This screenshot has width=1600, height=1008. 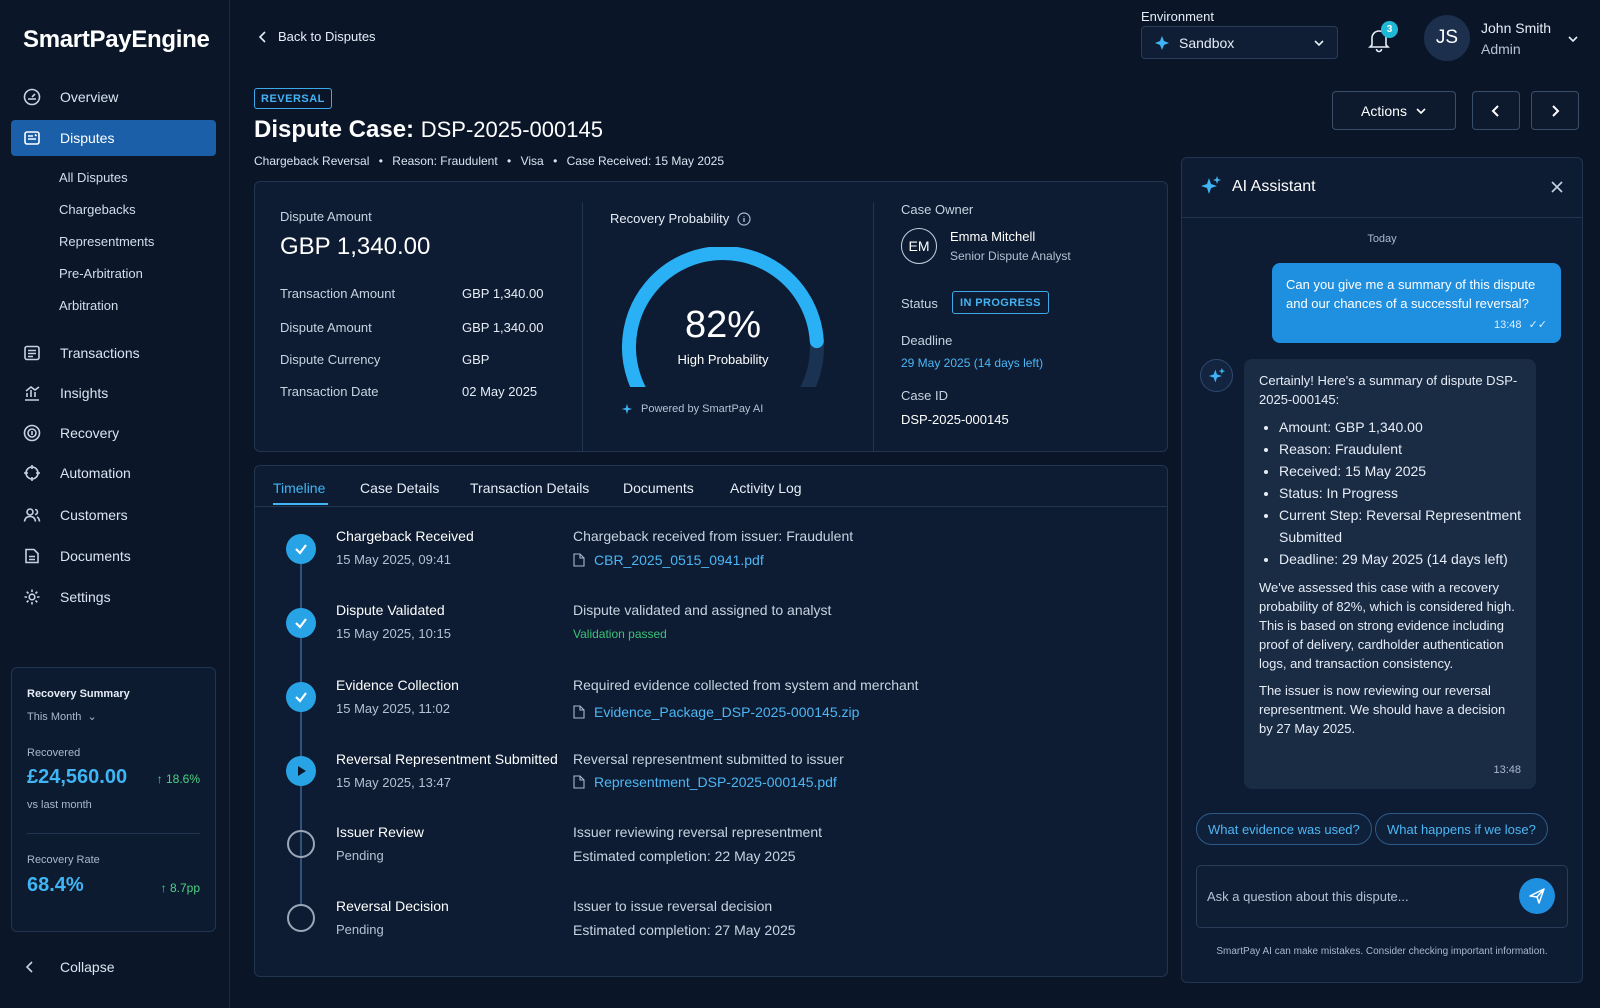 I want to click on timeline-step-title: Issuer Review, so click(x=380, y=832).